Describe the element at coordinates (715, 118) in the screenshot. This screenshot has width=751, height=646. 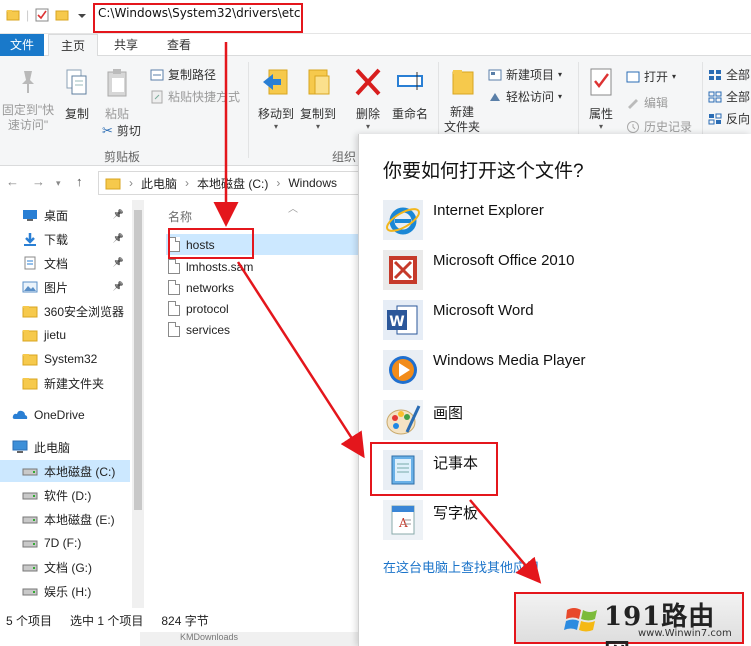
I see `invert-selection-icon` at that location.